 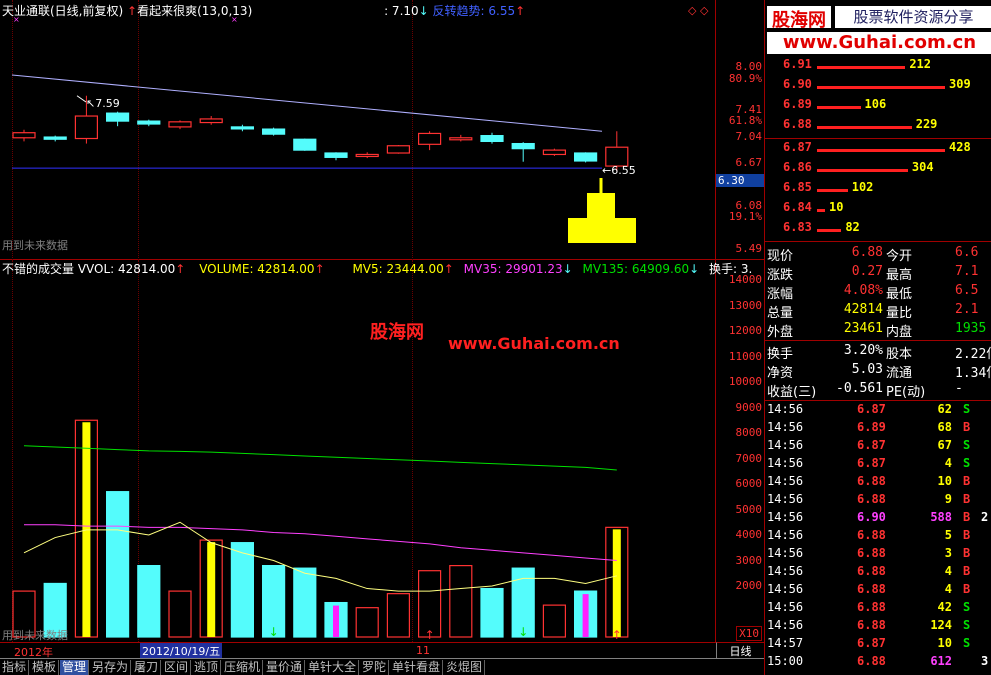 I want to click on indicator-tab-bar: 指标 模板 管理 另存为 屠刀 区间 逃顶 压缩机 量价通 单针大全 罗陀 单针看盘 炎焜图, so click(x=382, y=666).